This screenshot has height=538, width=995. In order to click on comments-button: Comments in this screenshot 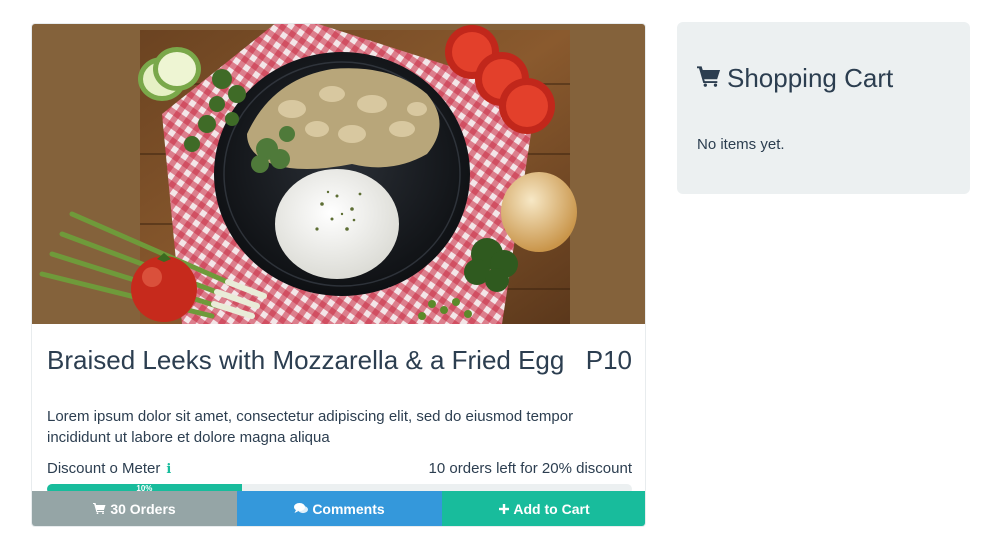, I will do `click(339, 508)`.